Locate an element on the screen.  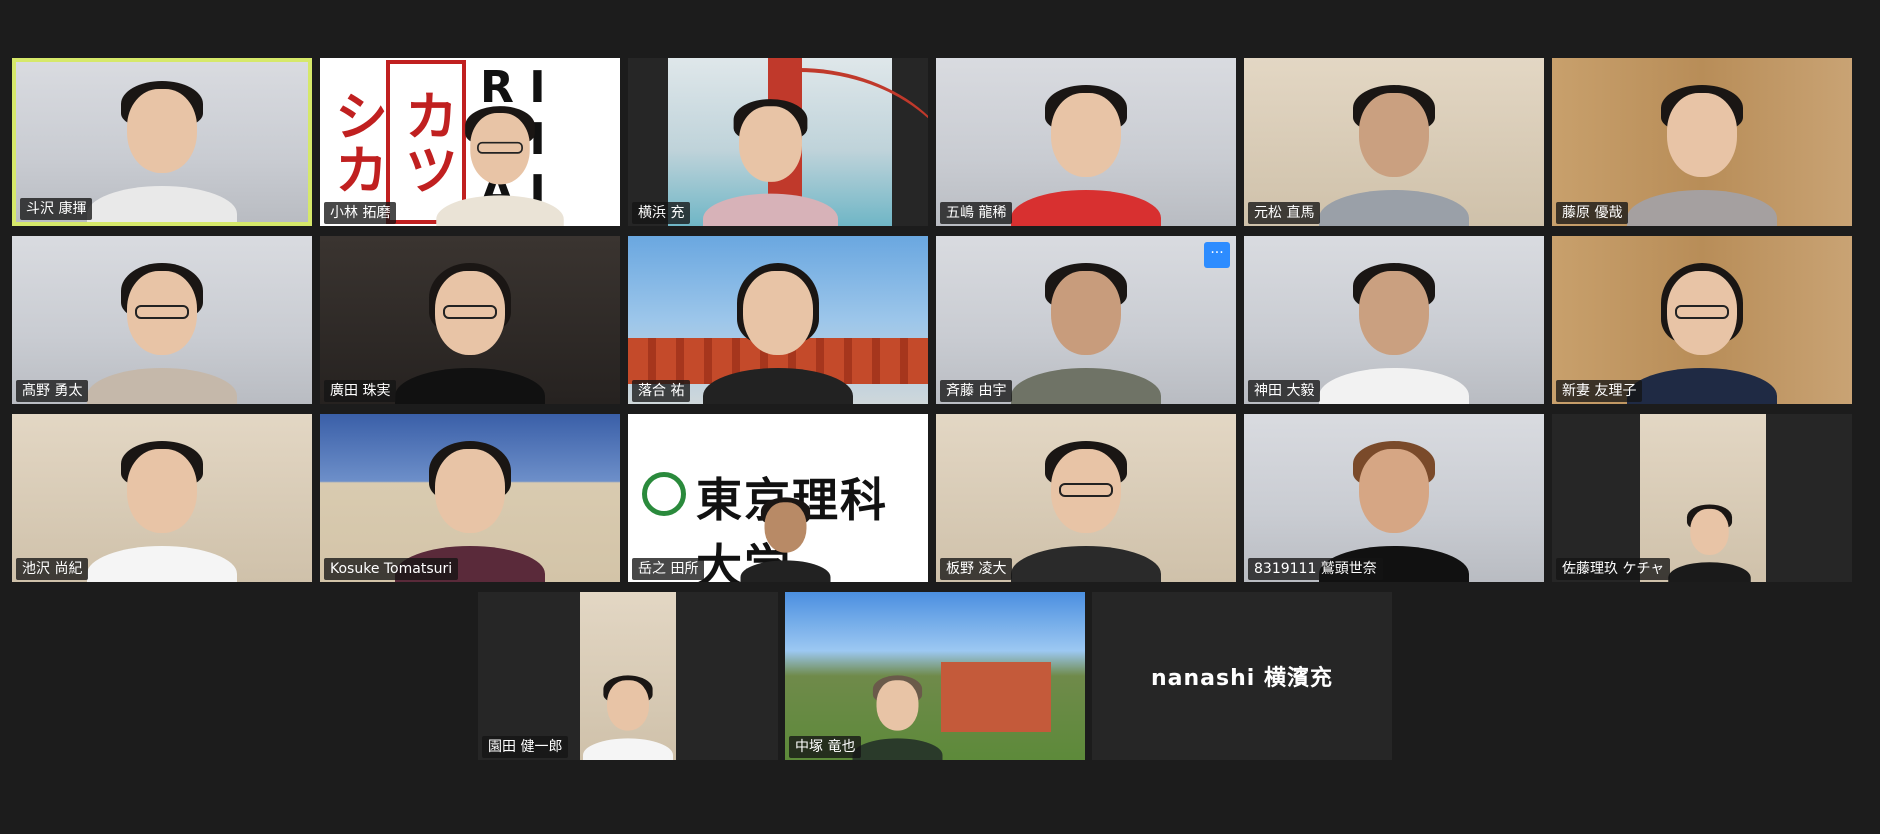
video-tile-8: 廣田 珠実 is located at coordinates (470, 320).